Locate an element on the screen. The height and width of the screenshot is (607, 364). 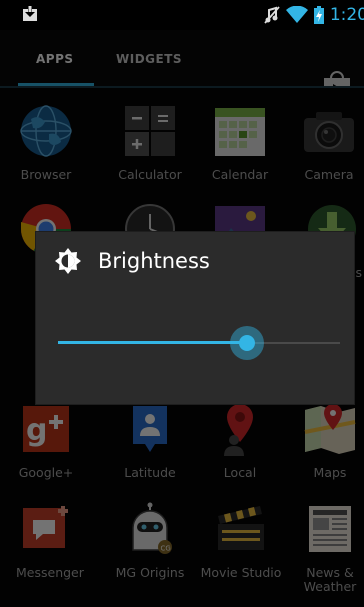
local-pin-icon is located at coordinates (238, 430).